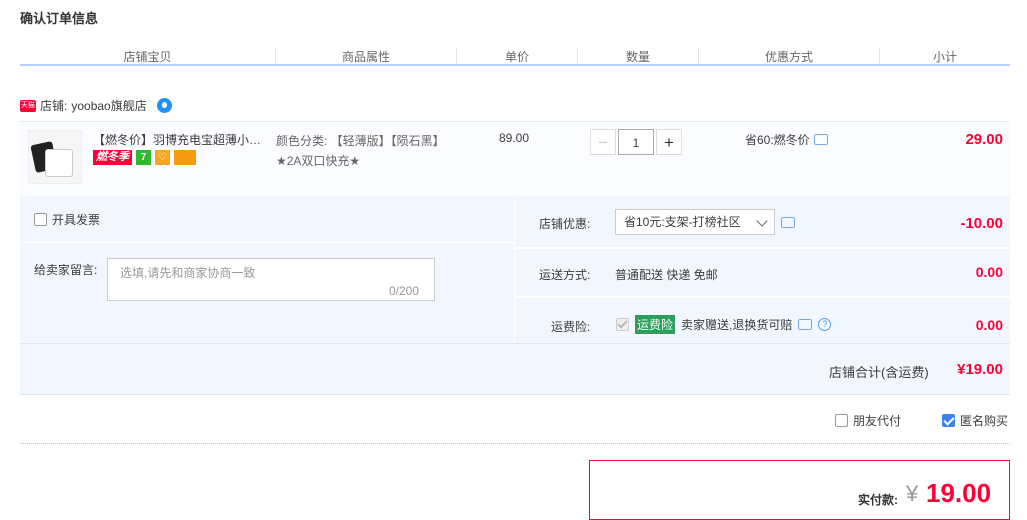 This screenshot has height=520, width=1027. Describe the element at coordinates (984, 421) in the screenshot. I see `anonymous-label: 匿名购买` at that location.